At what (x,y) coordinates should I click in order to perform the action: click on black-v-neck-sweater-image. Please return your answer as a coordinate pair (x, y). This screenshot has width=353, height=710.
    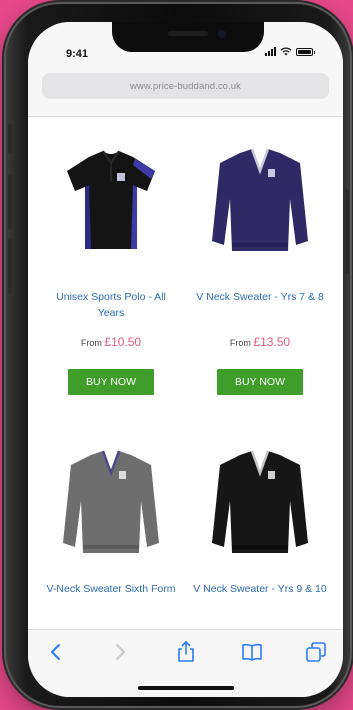
    Looking at the image, I should click on (260, 503).